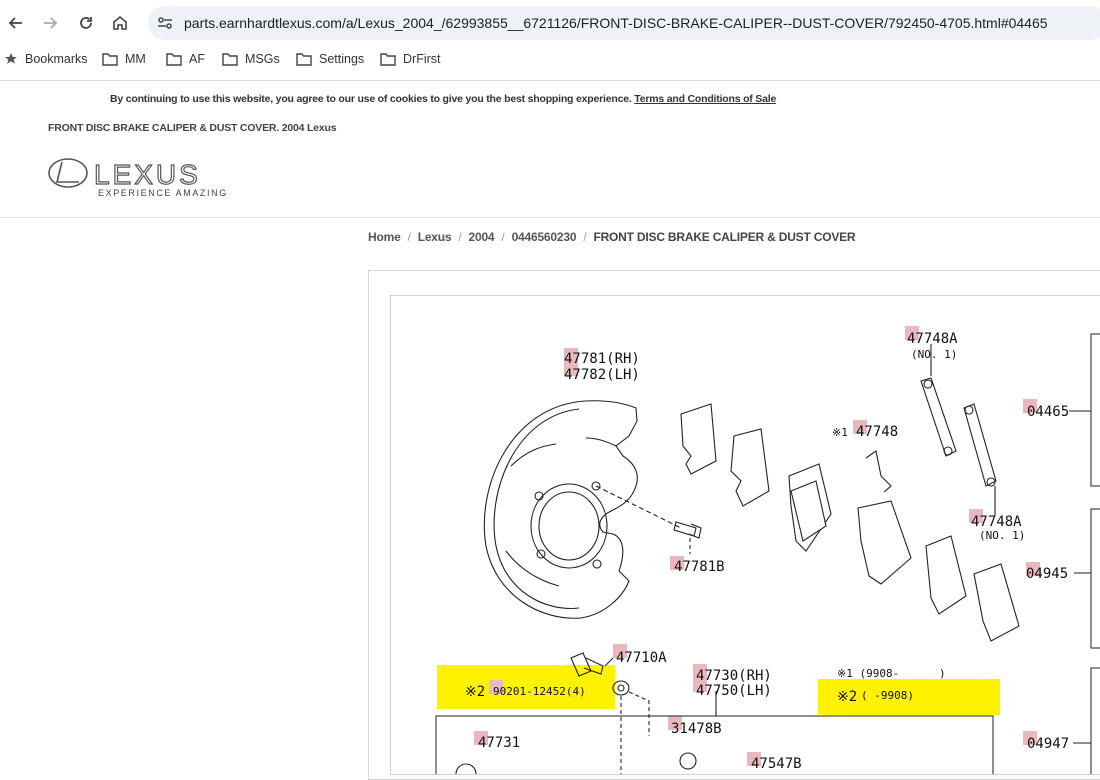 The height and width of the screenshot is (780, 1100). I want to click on dust-cover-drawing, so click(582, 509).